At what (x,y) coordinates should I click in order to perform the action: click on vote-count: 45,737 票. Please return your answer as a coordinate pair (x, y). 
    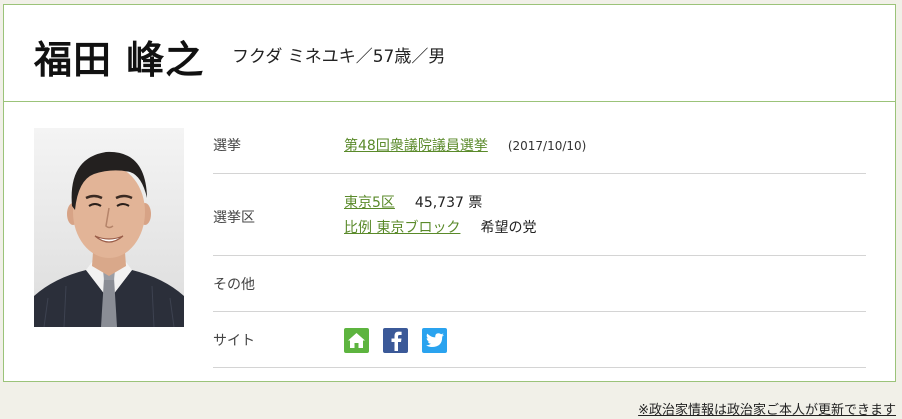
    Looking at the image, I should click on (448, 203).